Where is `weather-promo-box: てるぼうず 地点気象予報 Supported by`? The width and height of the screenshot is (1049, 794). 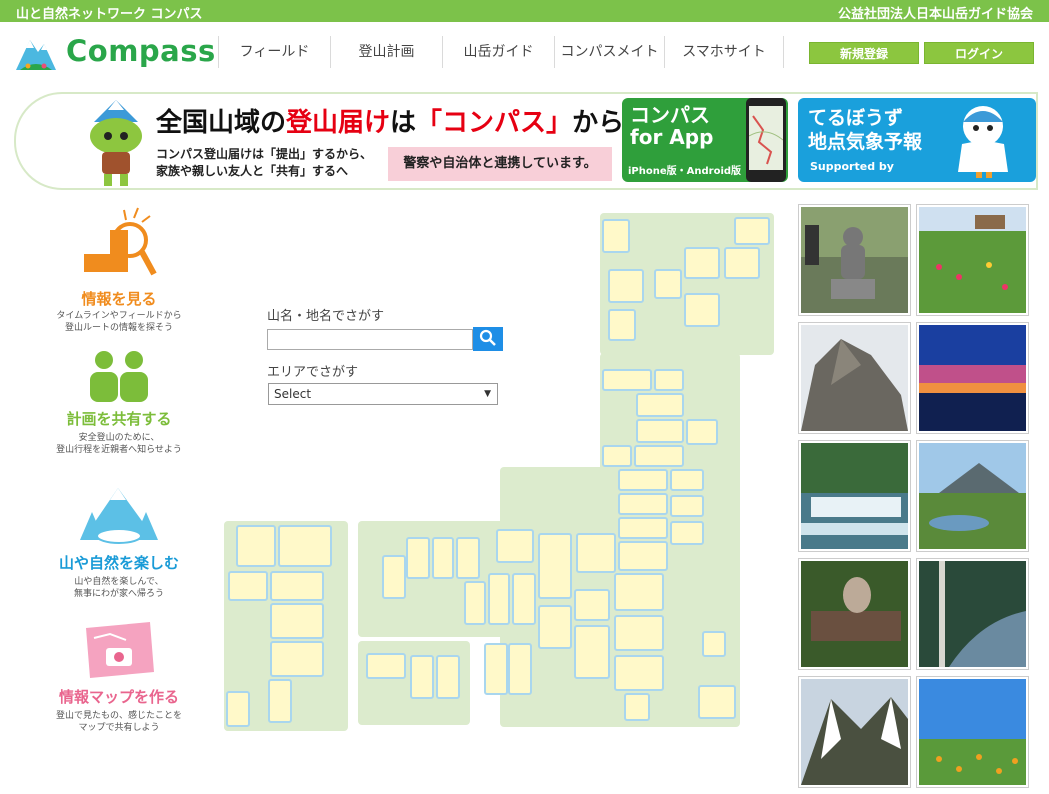 weather-promo-box: てるぼうず 地点気象予報 Supported by is located at coordinates (917, 140).